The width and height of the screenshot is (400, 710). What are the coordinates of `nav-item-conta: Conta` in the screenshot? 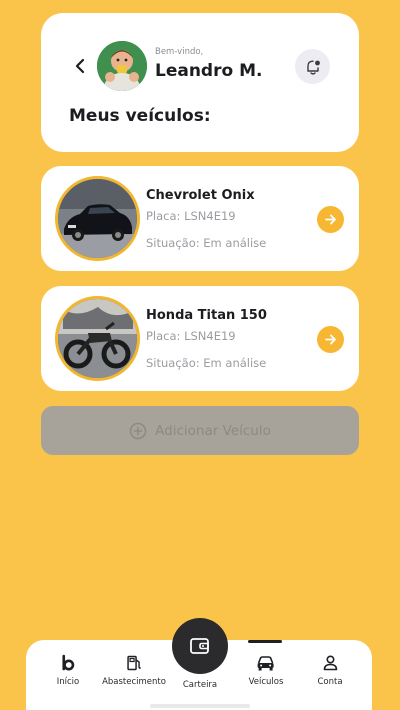 It's located at (330, 670).